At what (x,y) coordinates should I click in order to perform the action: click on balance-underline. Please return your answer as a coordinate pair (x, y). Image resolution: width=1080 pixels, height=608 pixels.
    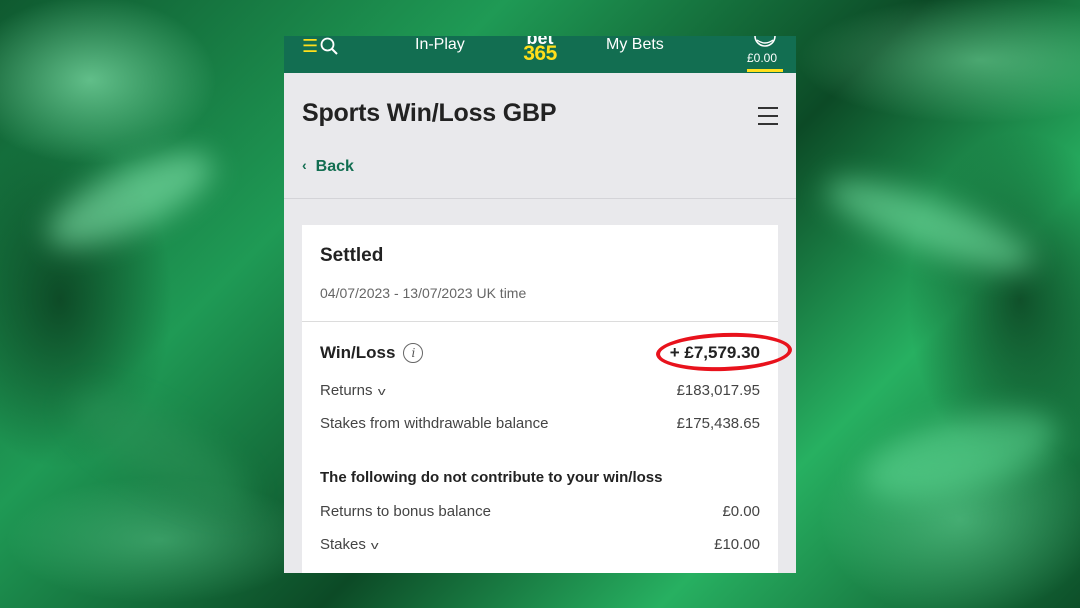
    Looking at the image, I should click on (765, 70).